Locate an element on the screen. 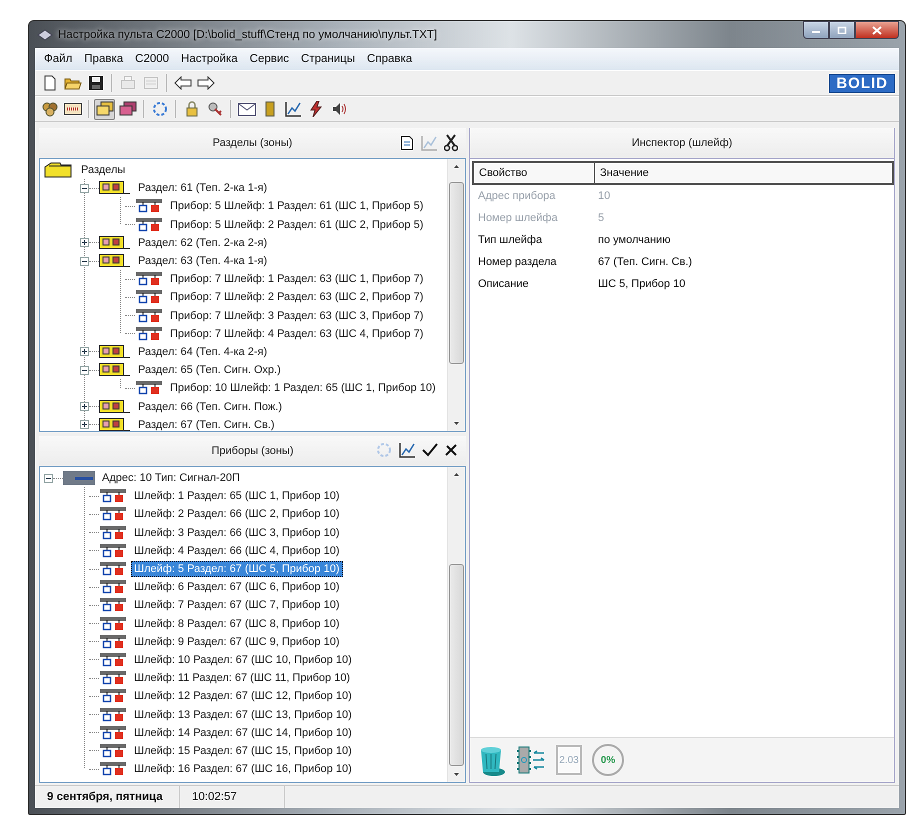 The width and height of the screenshot is (922, 838). lock-icon is located at coordinates (191, 109).